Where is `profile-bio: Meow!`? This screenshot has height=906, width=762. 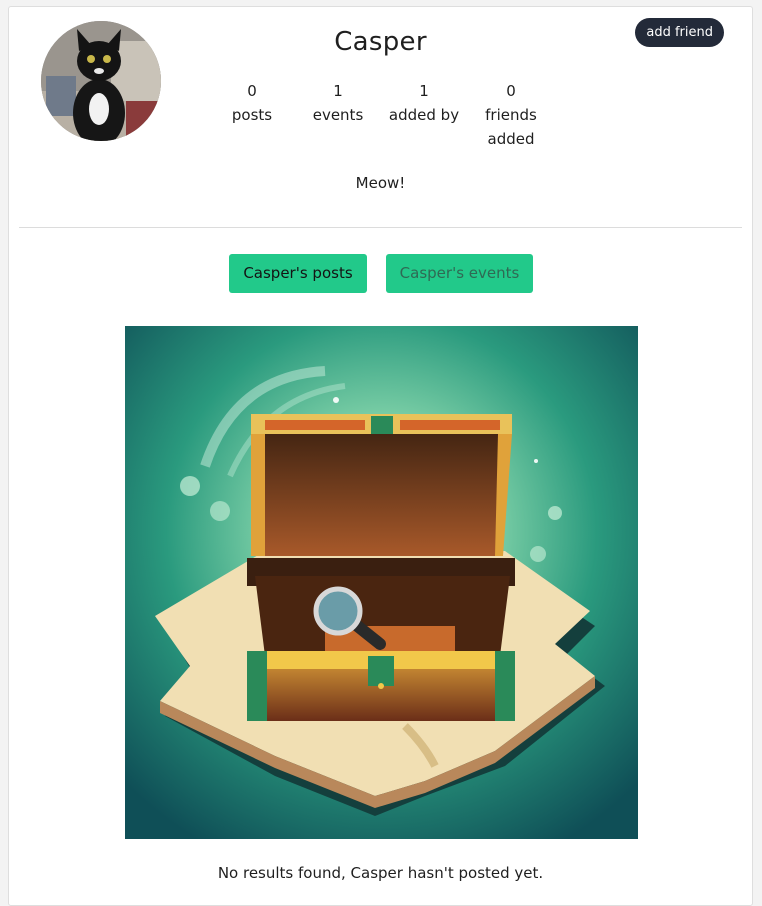
profile-bio: Meow! is located at coordinates (380, 183).